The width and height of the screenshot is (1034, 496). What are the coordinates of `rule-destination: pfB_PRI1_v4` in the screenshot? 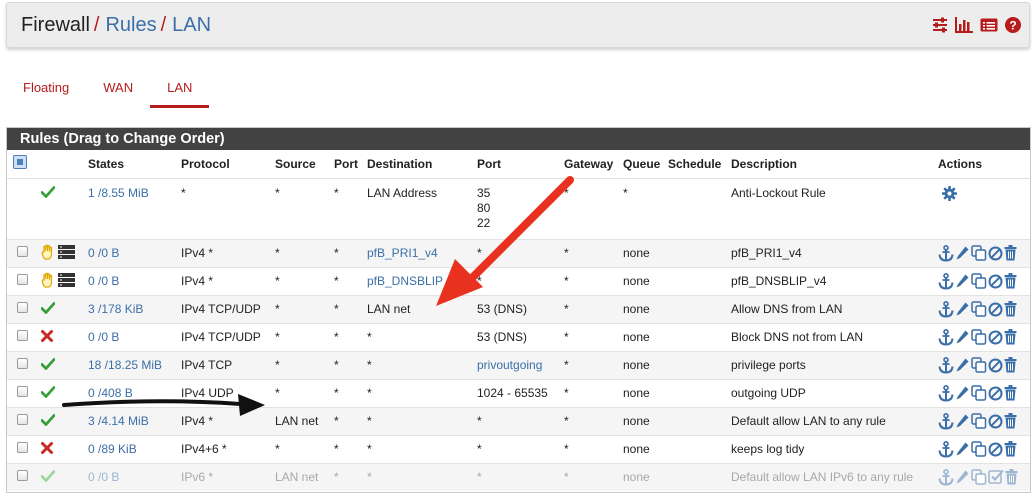 It's located at (418, 252).